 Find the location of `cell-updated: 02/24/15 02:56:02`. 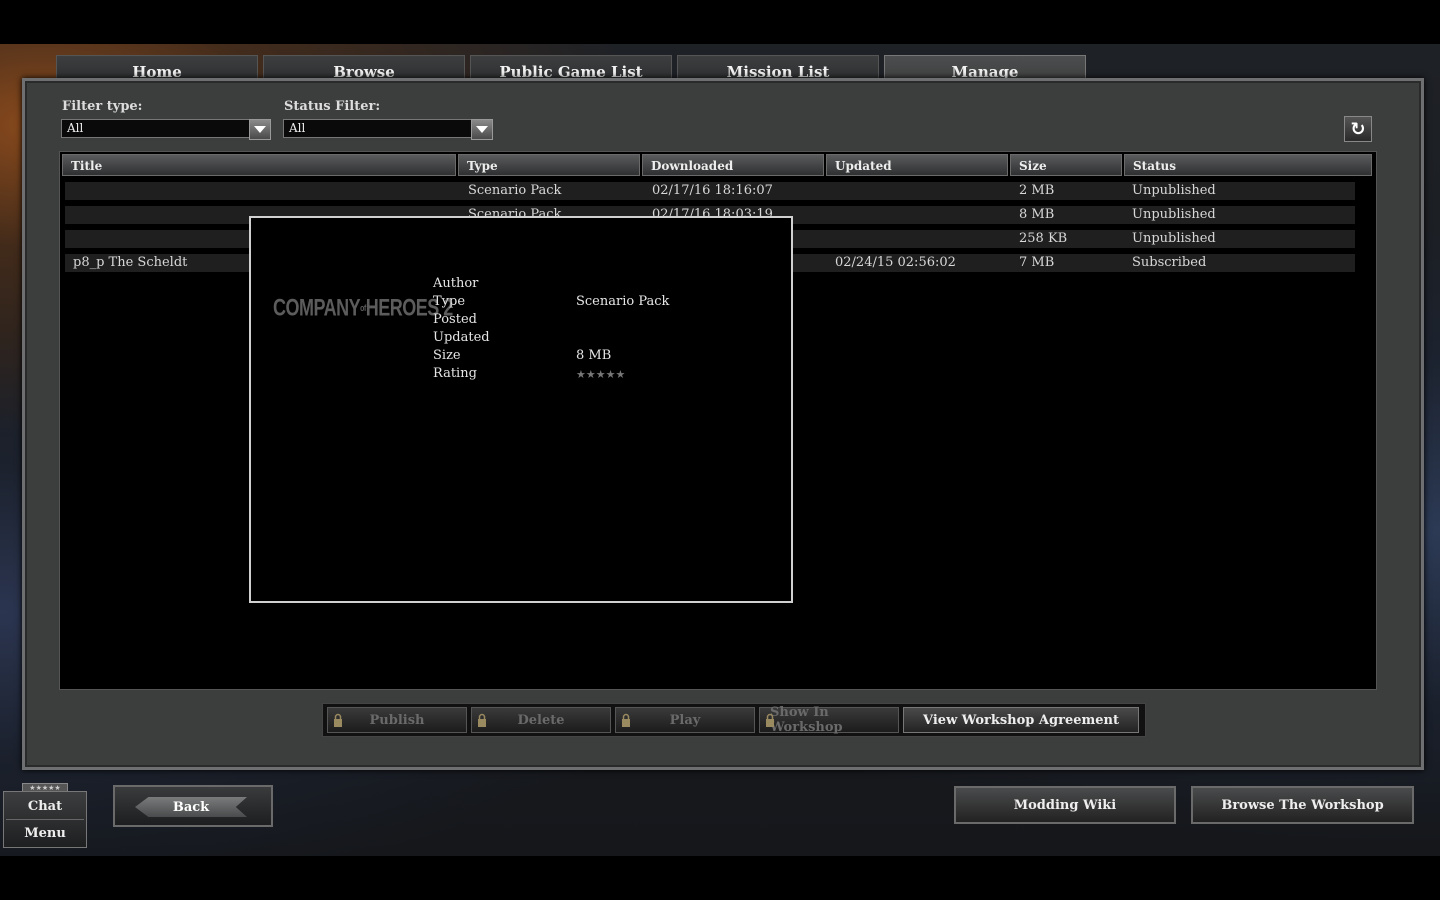

cell-updated: 02/24/15 02:56:02 is located at coordinates (895, 262).